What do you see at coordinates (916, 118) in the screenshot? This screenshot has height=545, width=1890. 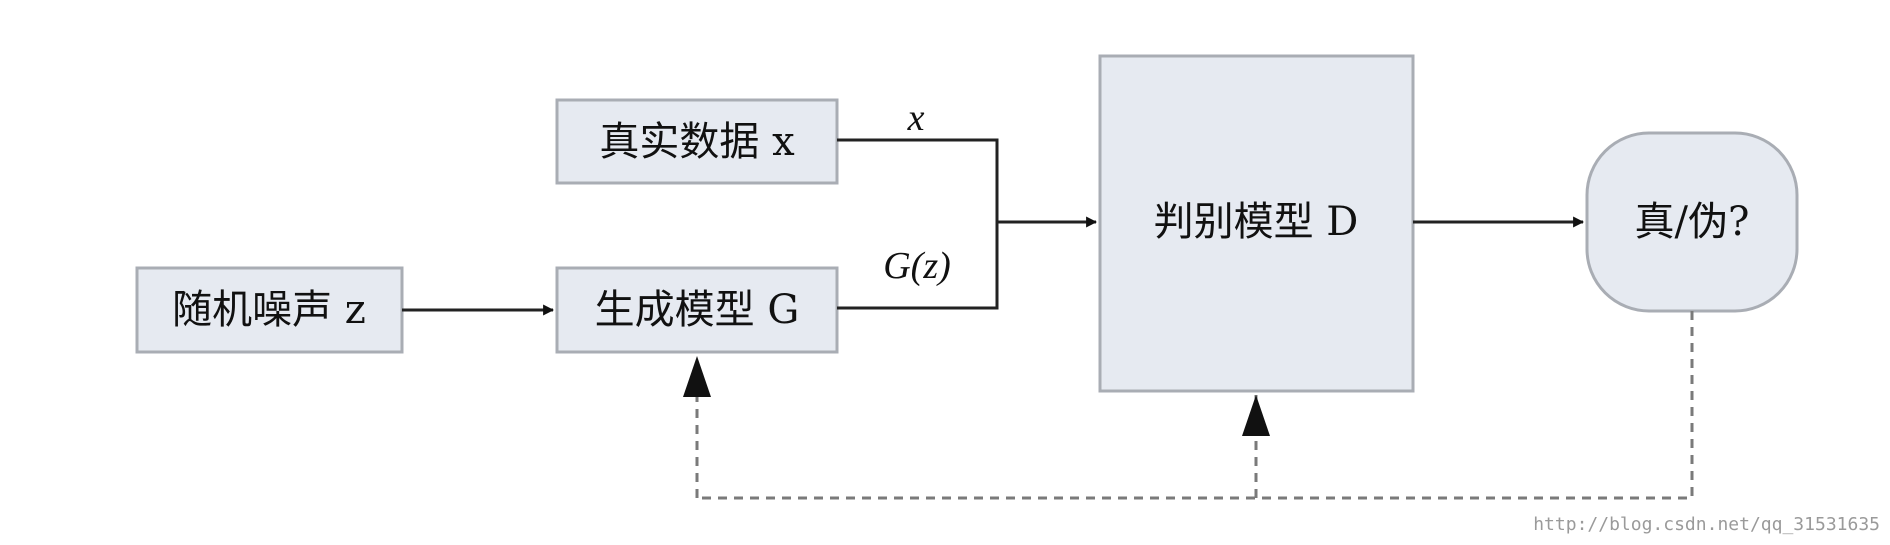 I see `edge-label-x: x` at bounding box center [916, 118].